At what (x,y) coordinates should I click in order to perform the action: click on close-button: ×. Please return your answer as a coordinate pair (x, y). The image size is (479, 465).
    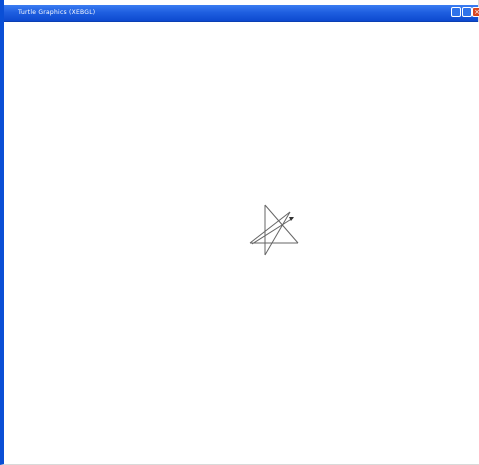
    Looking at the image, I should click on (475, 12).